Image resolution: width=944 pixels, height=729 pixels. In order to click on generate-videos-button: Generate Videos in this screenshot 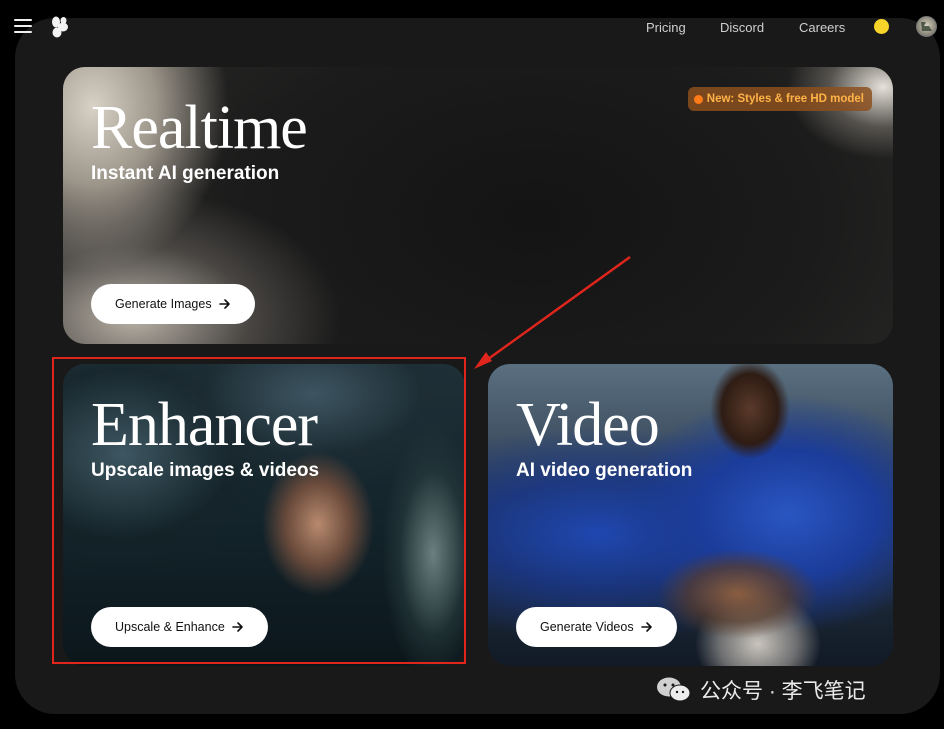, I will do `click(596, 627)`.